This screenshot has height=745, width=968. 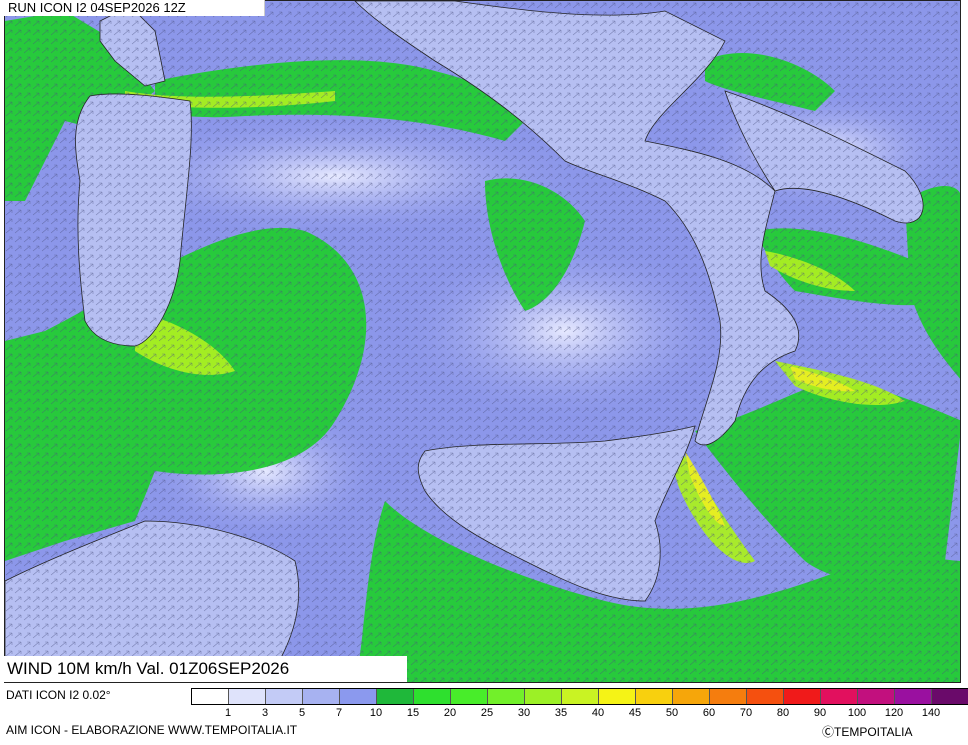 What do you see at coordinates (134, 8) in the screenshot?
I see `run-label: RUN ICON I2 04SEP2026 12Z` at bounding box center [134, 8].